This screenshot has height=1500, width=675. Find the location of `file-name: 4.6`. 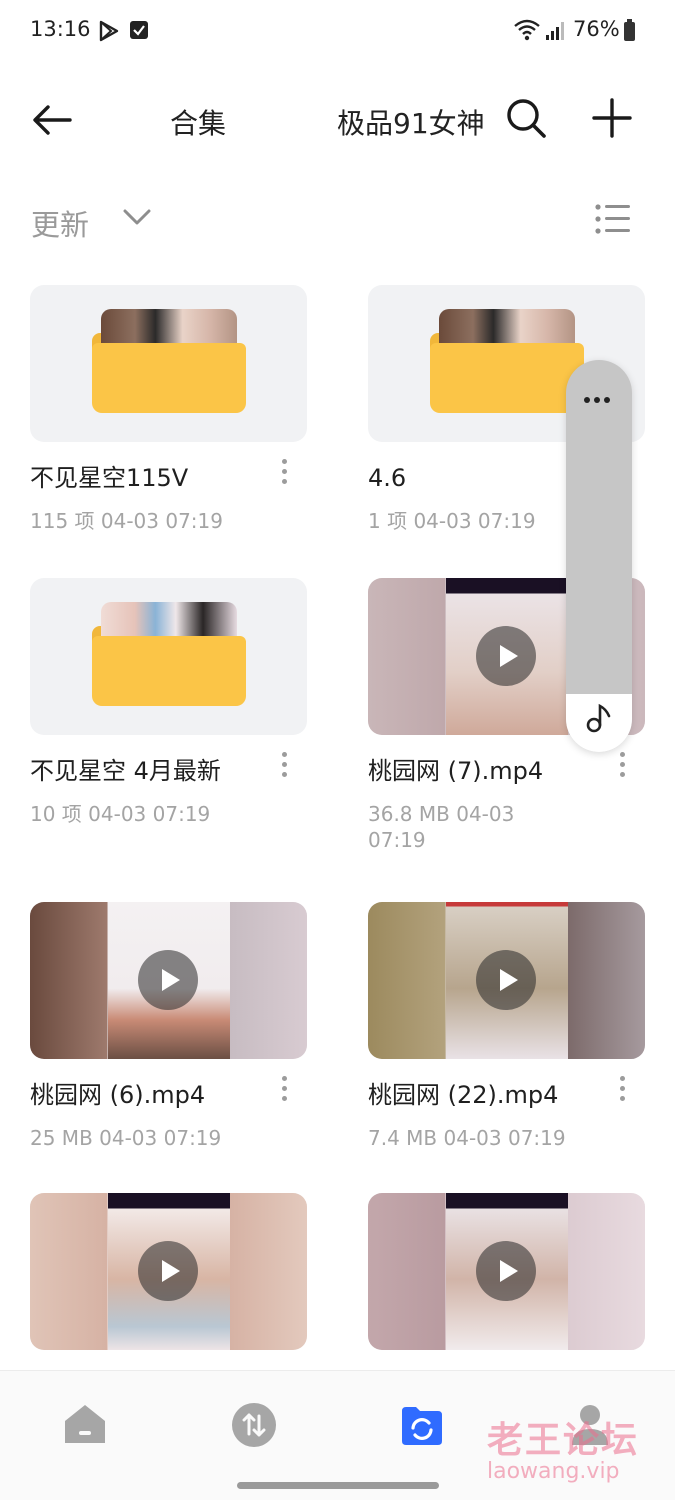

file-name: 4.6 is located at coordinates (387, 478).